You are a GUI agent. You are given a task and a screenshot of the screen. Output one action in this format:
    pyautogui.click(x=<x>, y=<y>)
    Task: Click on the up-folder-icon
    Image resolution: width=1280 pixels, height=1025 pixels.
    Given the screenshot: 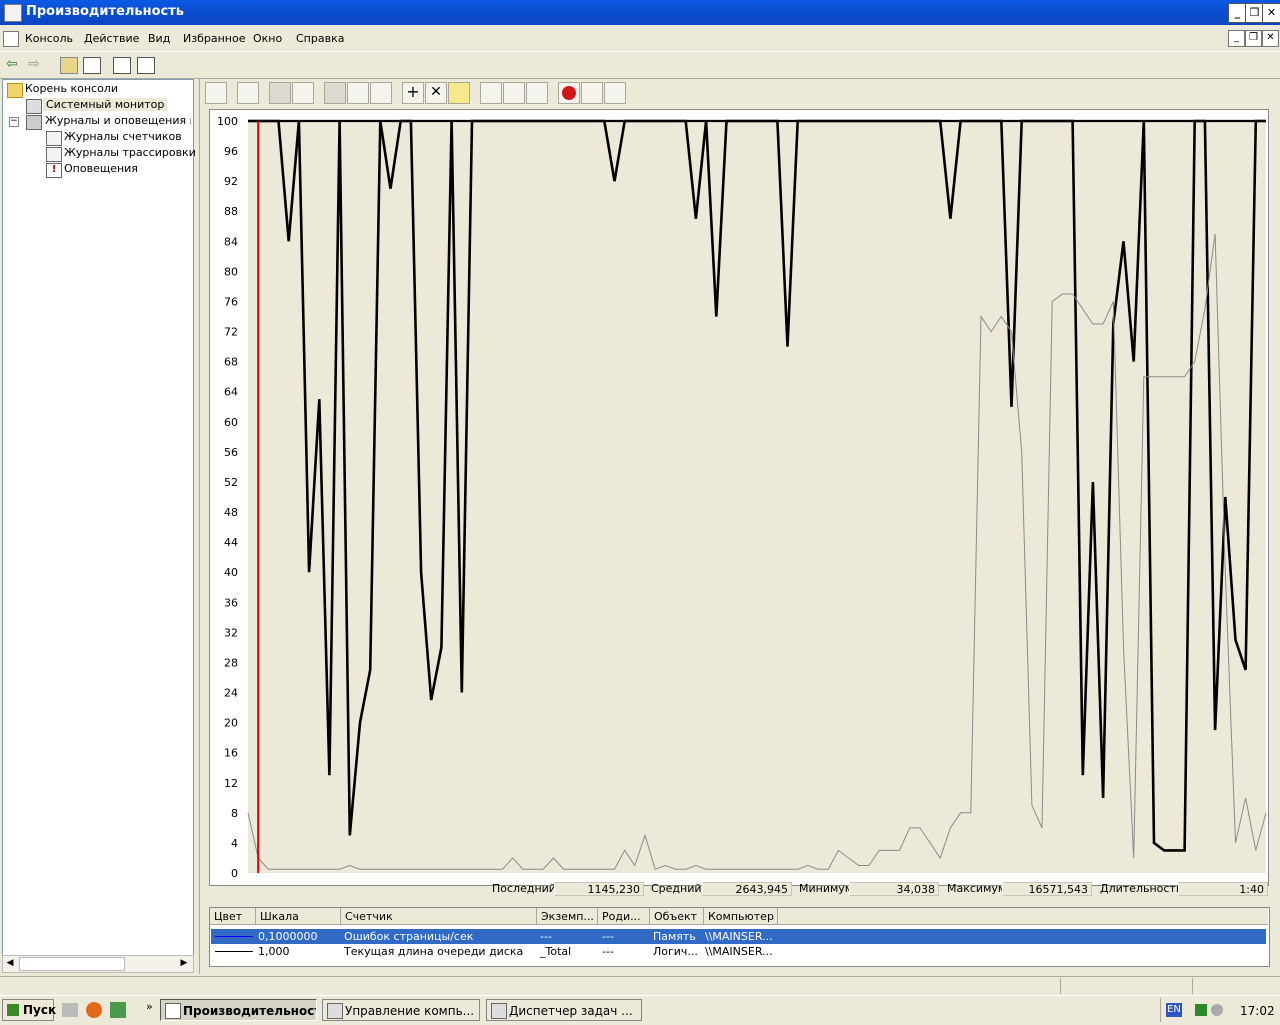 What is the action you would take?
    pyautogui.click(x=69, y=65)
    